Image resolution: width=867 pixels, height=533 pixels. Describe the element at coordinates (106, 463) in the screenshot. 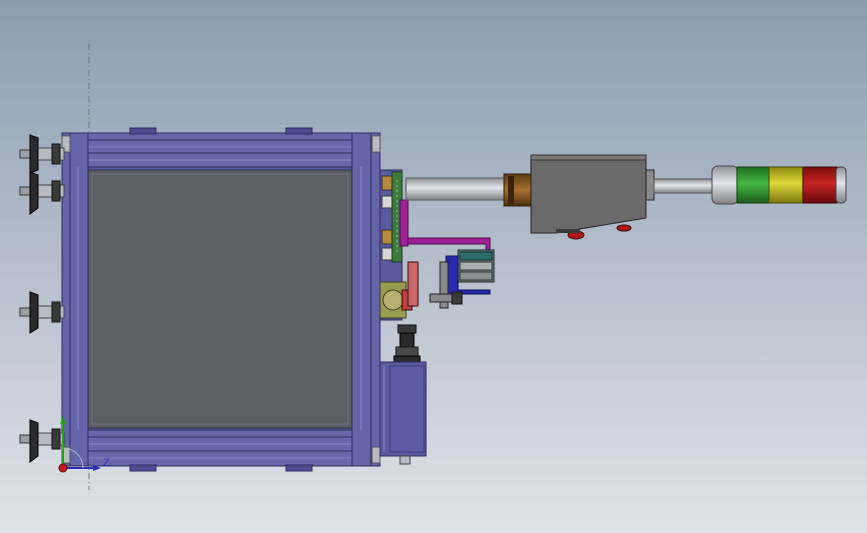

I see `z-axis-label: Z` at that location.